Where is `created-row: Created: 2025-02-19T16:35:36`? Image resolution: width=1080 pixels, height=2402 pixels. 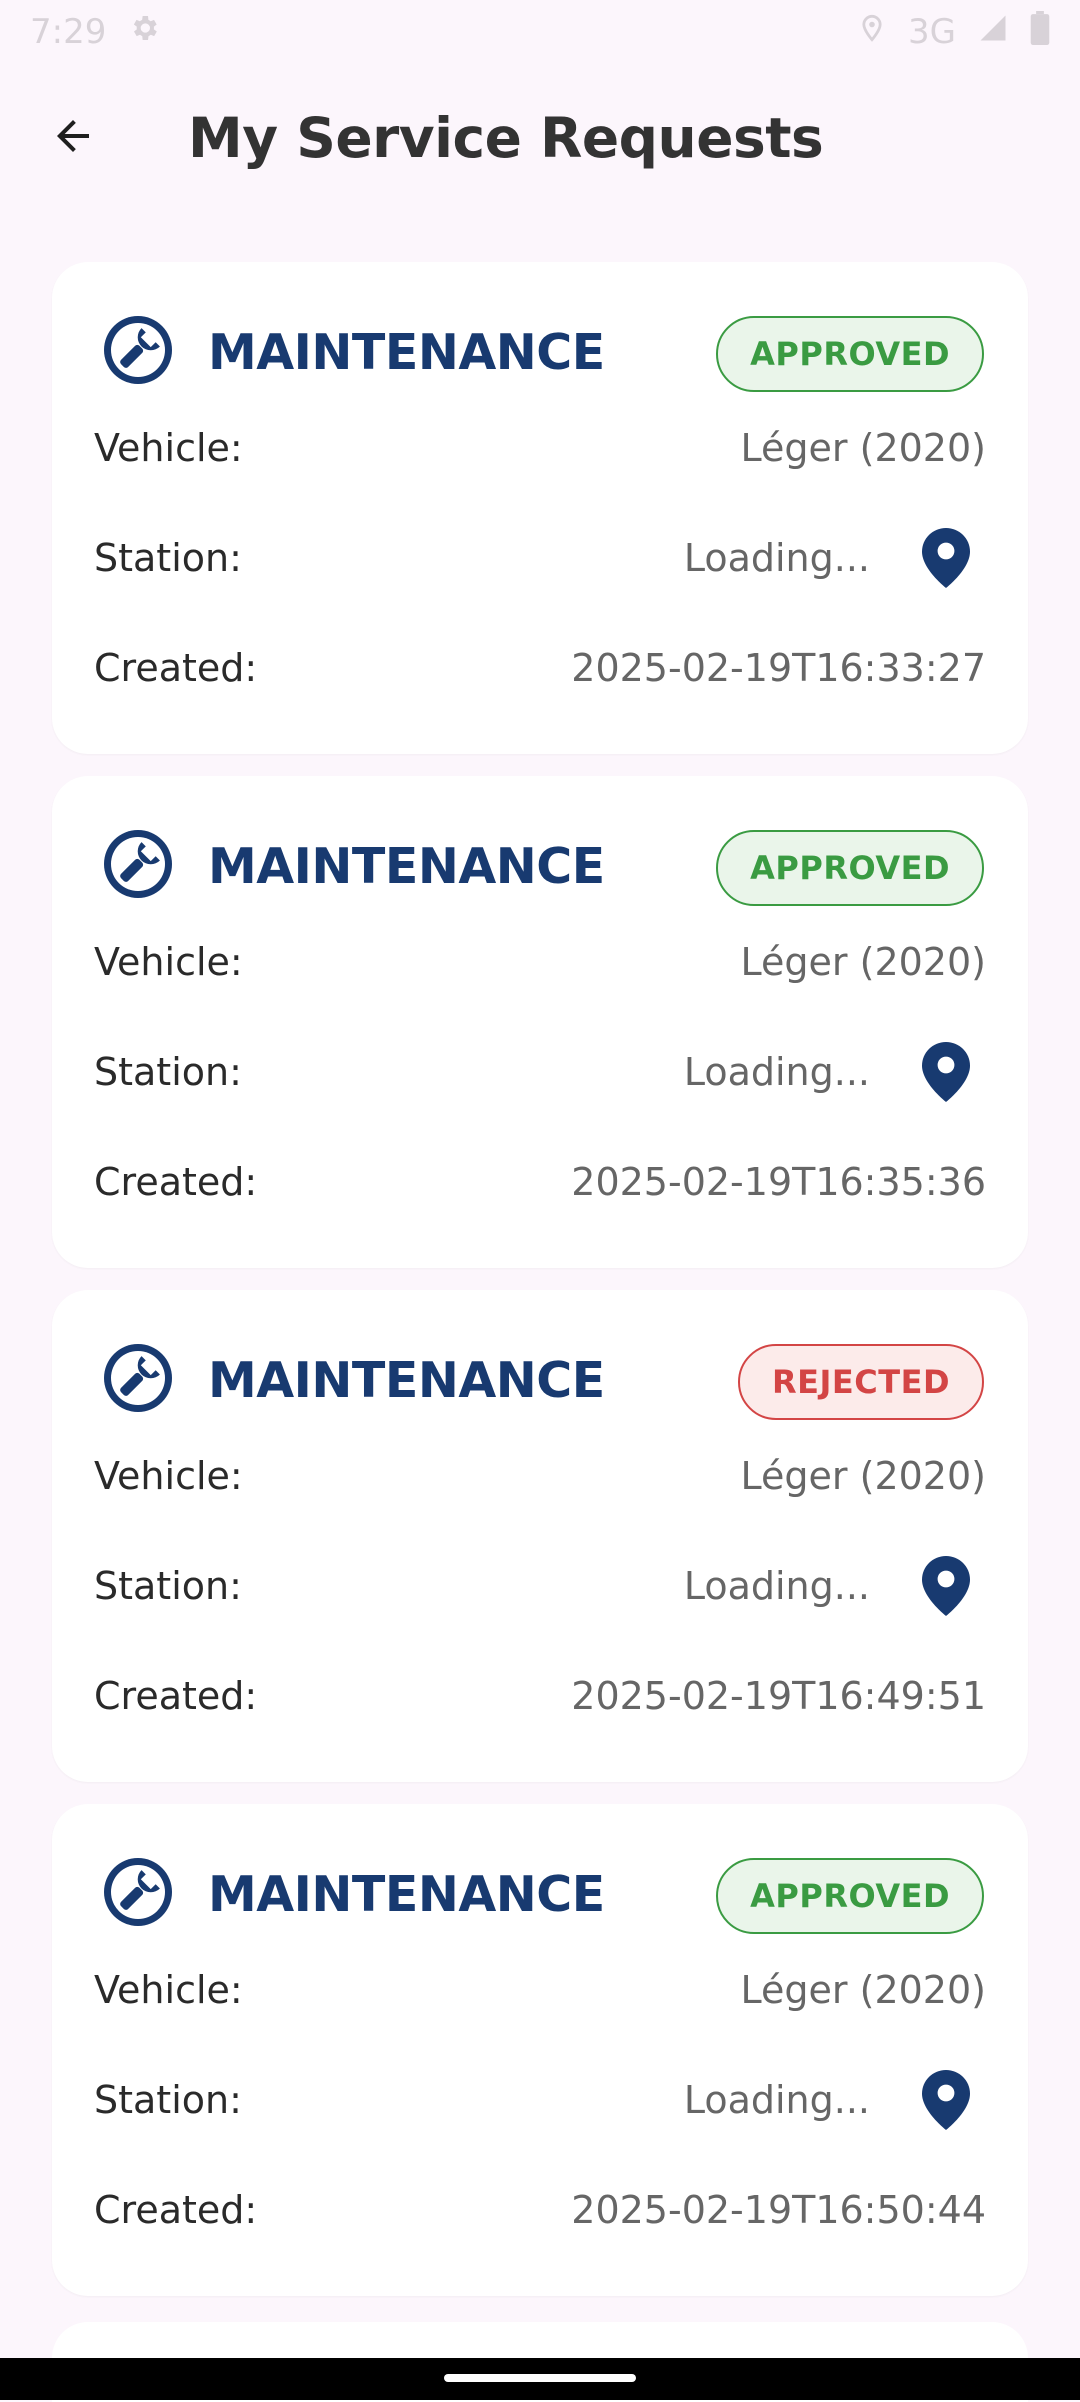
created-row: Created: 2025-02-19T16:35:36 is located at coordinates (540, 1182).